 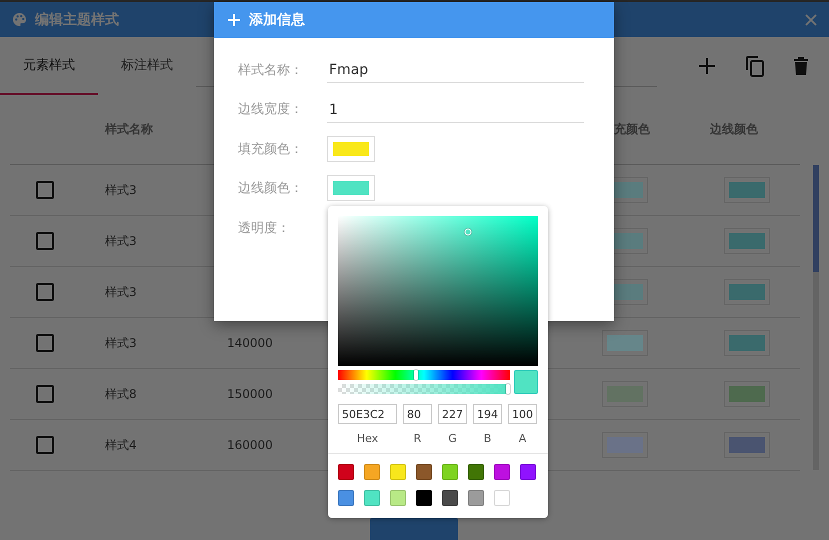 I want to click on column-header: 边线颜色, so click(x=734, y=129).